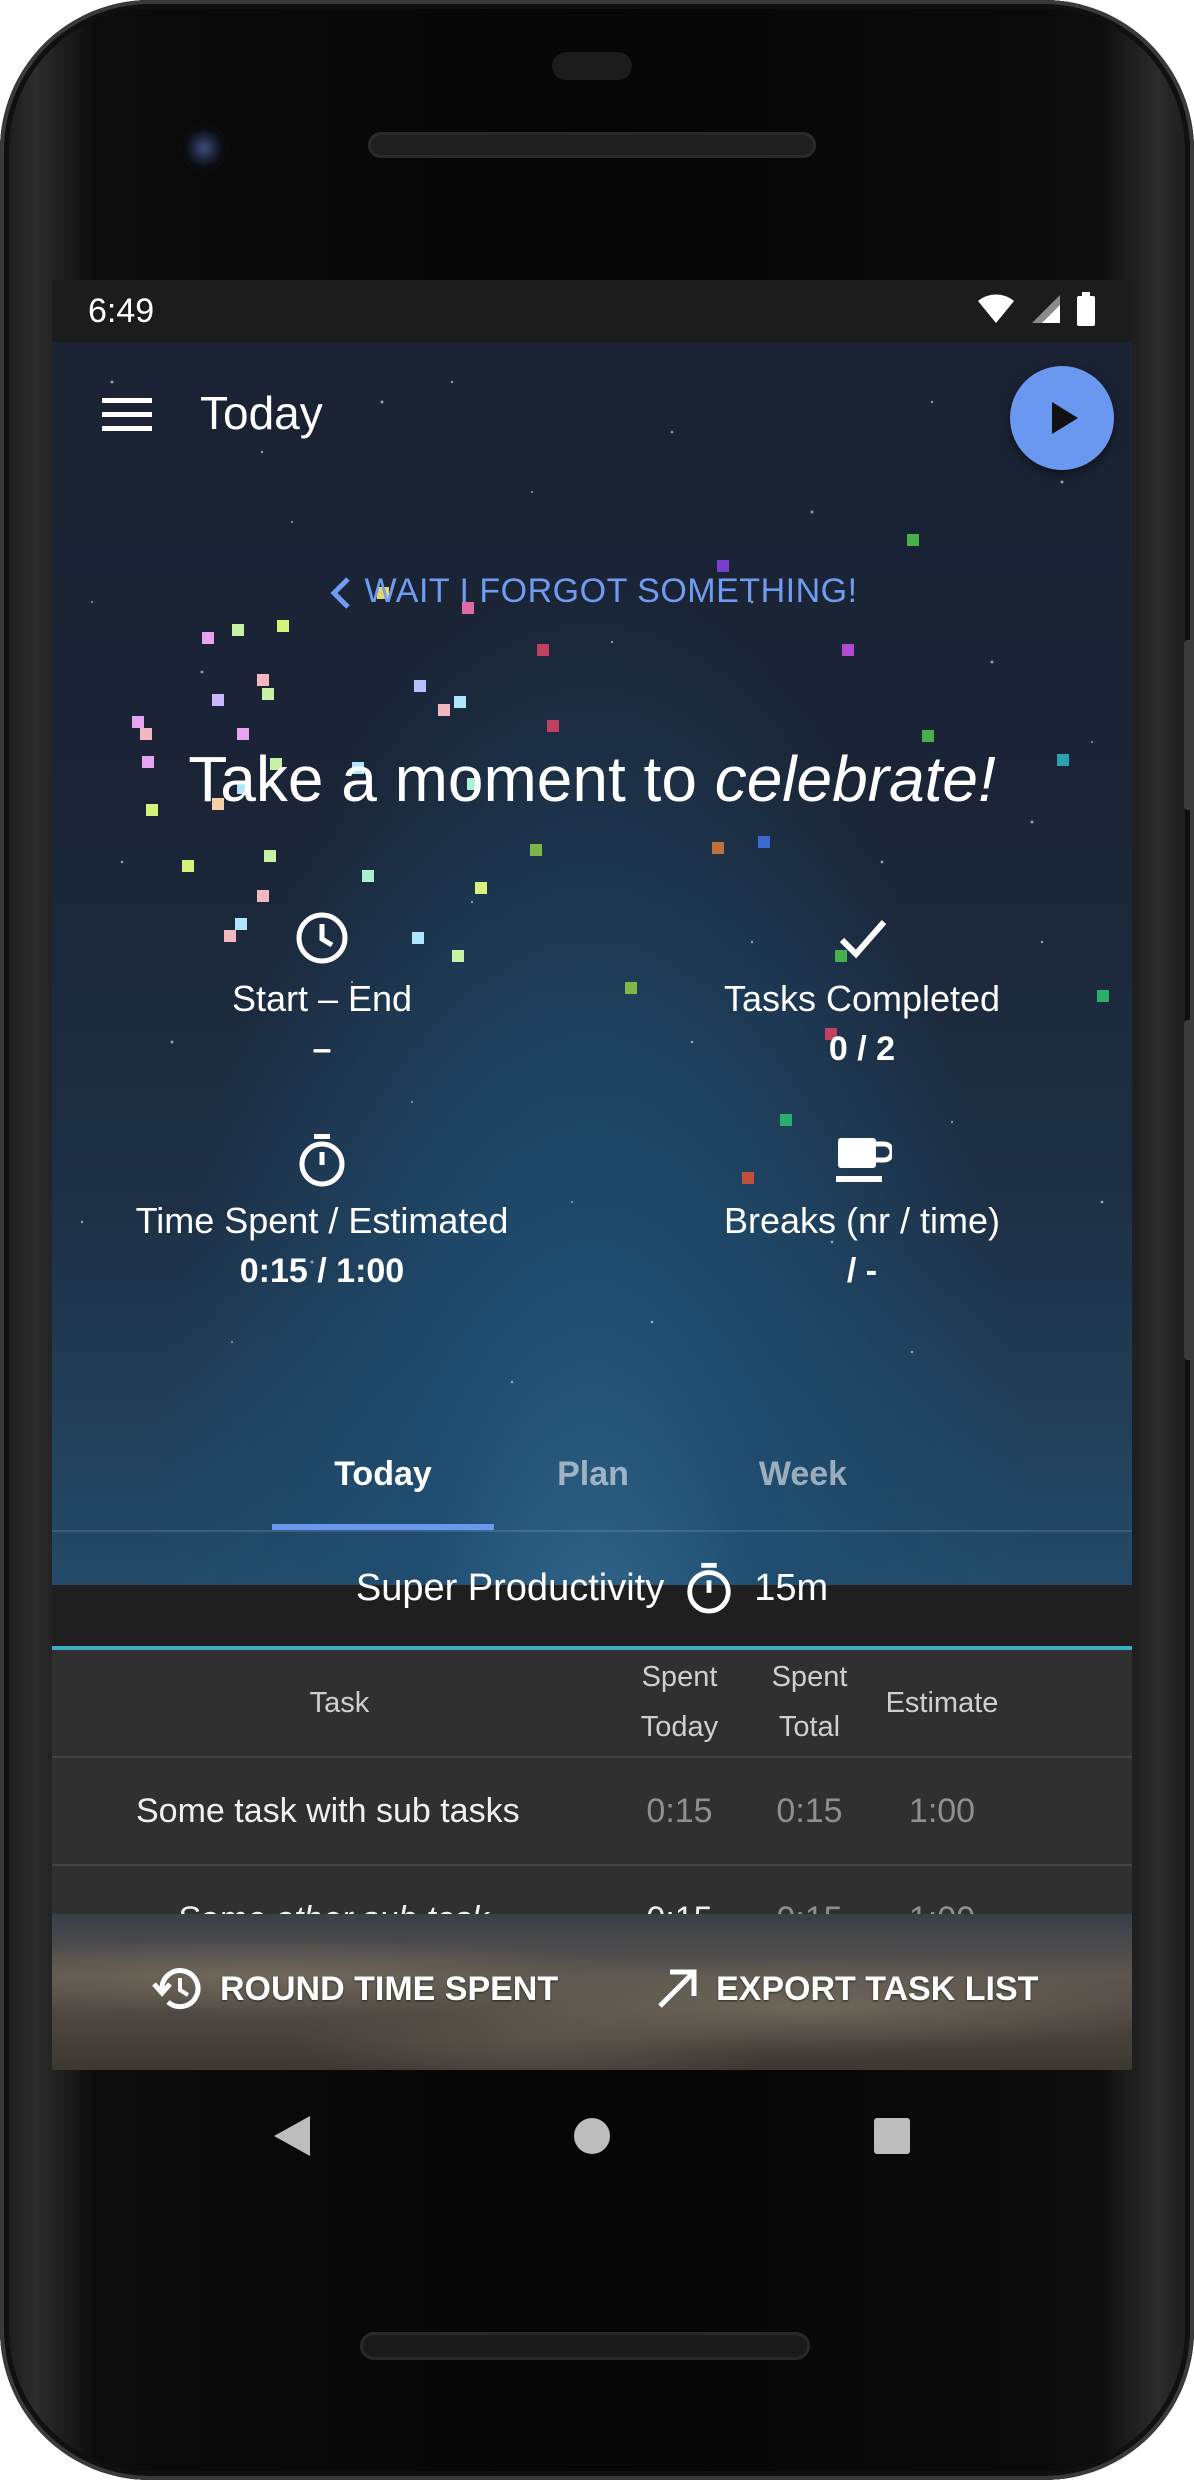  Describe the element at coordinates (942, 1703) in the screenshot. I see `header-estimate: Estimate` at that location.